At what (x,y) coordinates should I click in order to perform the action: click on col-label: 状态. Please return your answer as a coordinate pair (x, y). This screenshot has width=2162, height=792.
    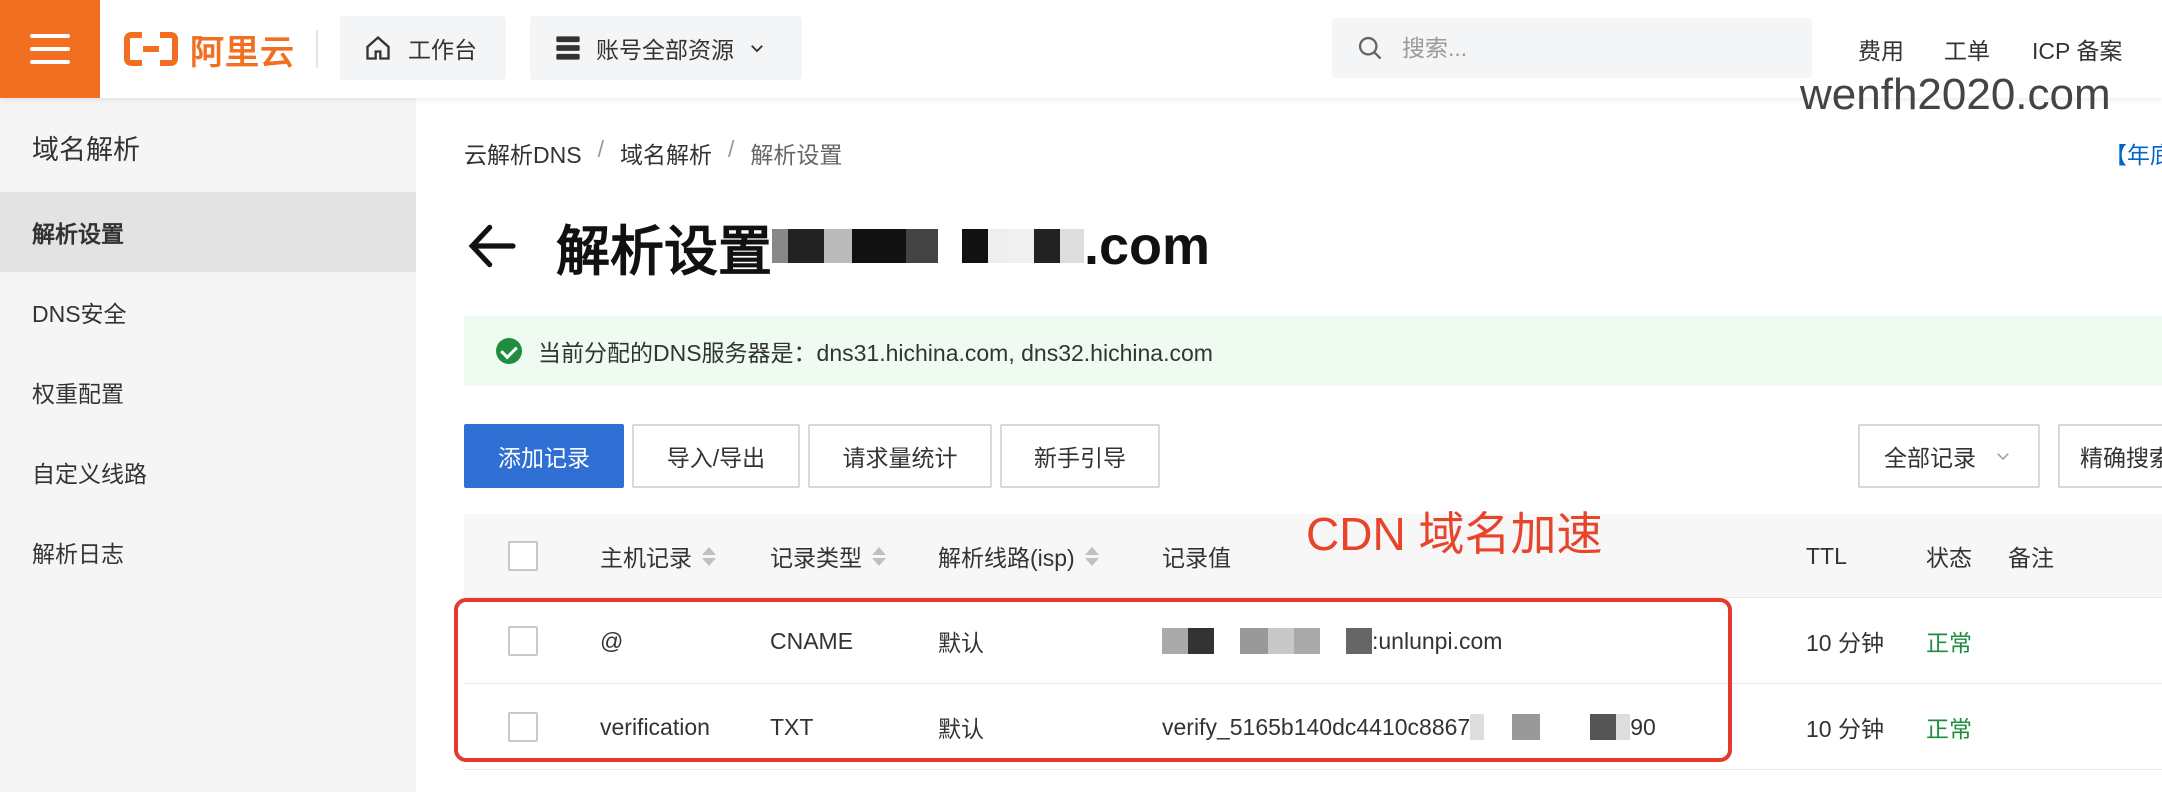
    Looking at the image, I should click on (1949, 558).